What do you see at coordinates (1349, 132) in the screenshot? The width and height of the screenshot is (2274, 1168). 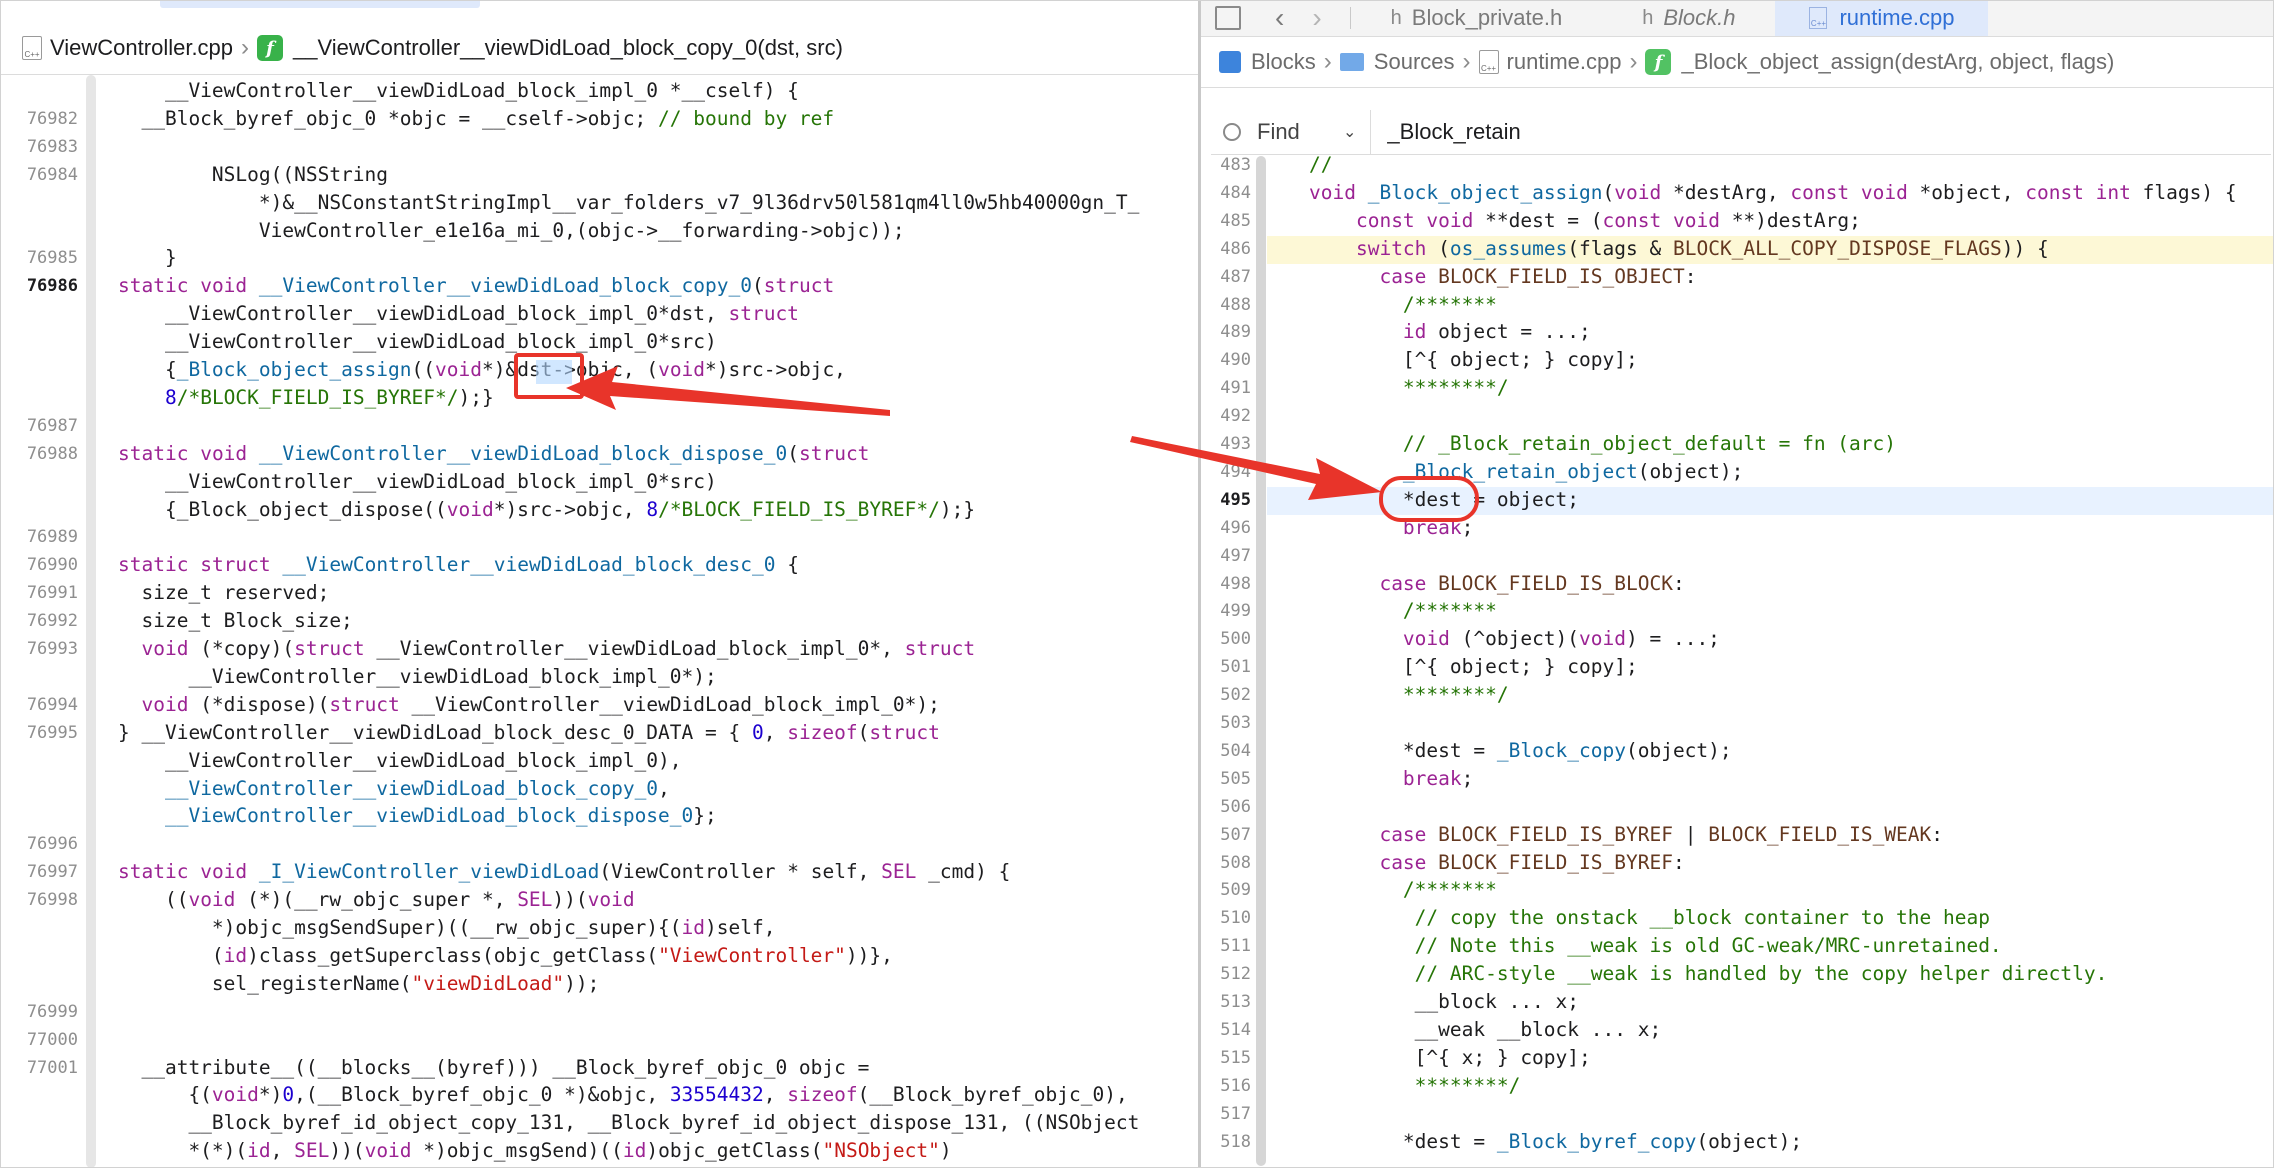 I see `chevron-down-icon: ⌄` at bounding box center [1349, 132].